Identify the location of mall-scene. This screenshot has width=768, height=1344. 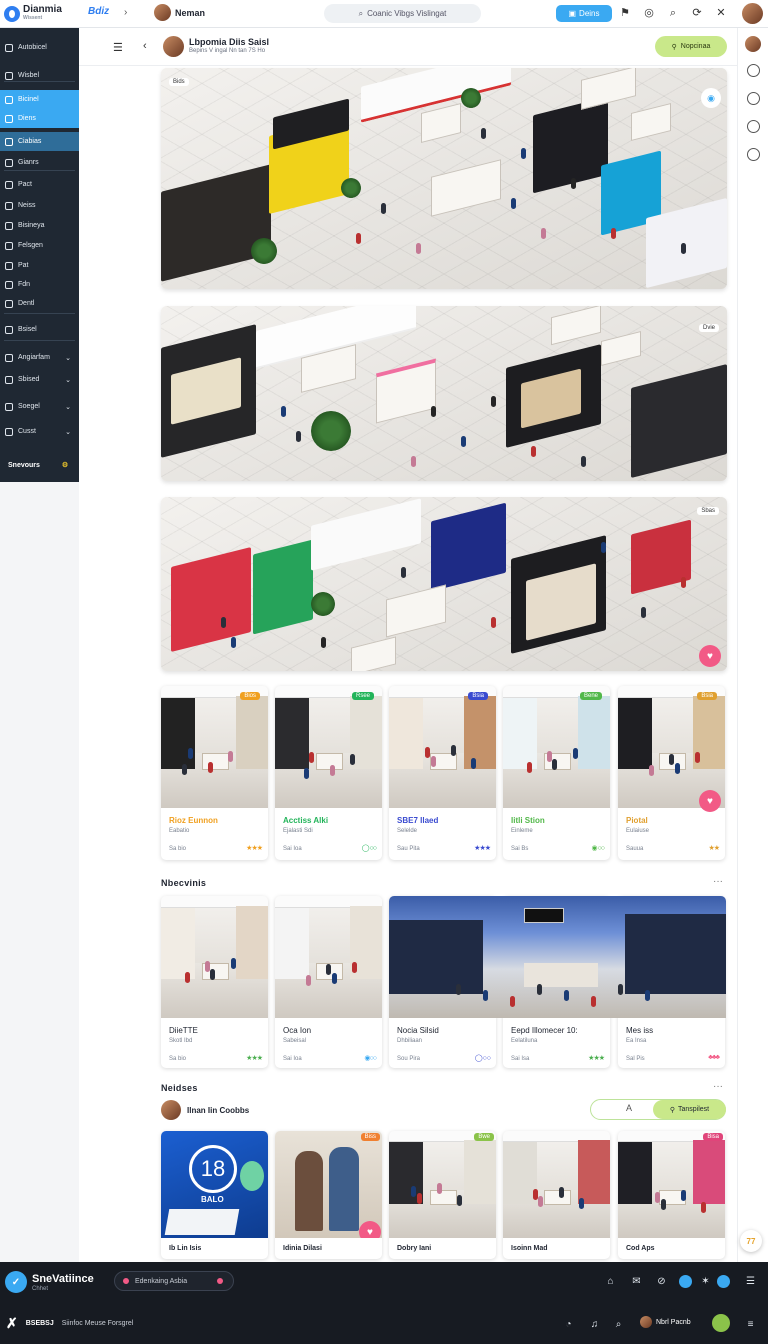
(444, 393).